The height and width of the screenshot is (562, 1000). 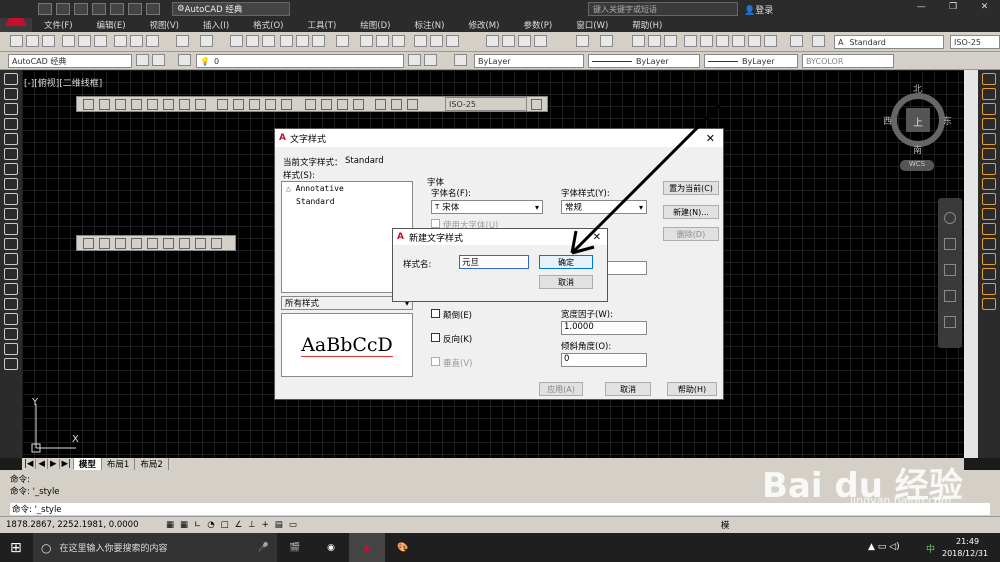 What do you see at coordinates (11, 184) in the screenshot?
I see `revcloud-icon` at bounding box center [11, 184].